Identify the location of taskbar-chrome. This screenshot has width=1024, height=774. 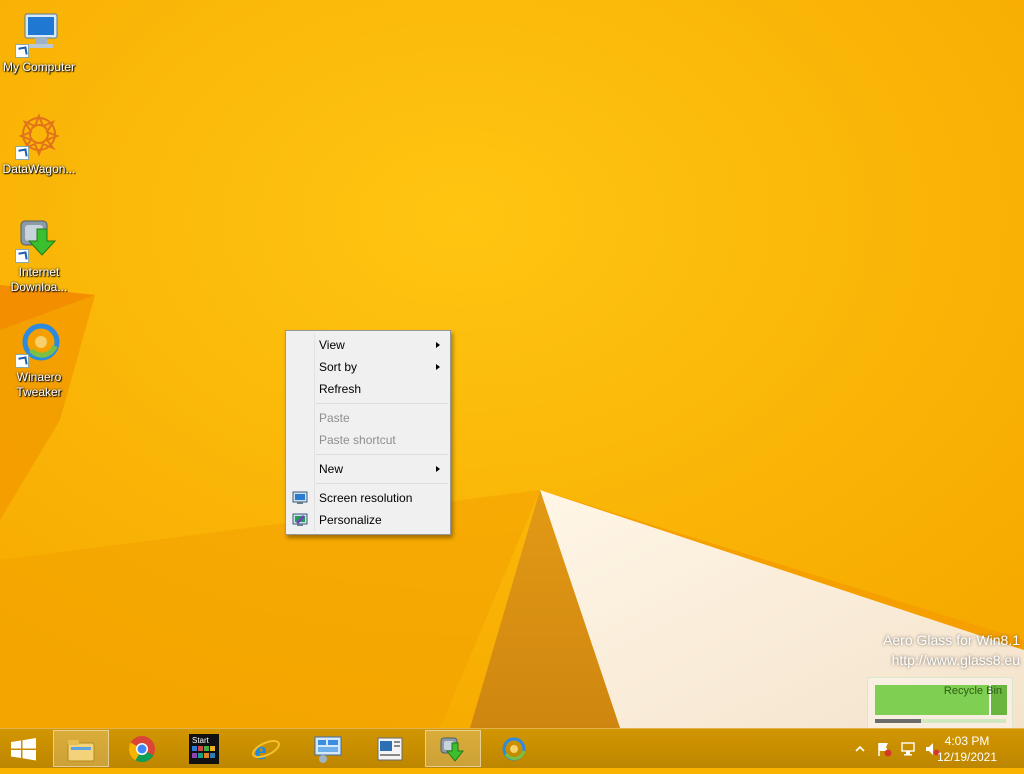
(143, 748).